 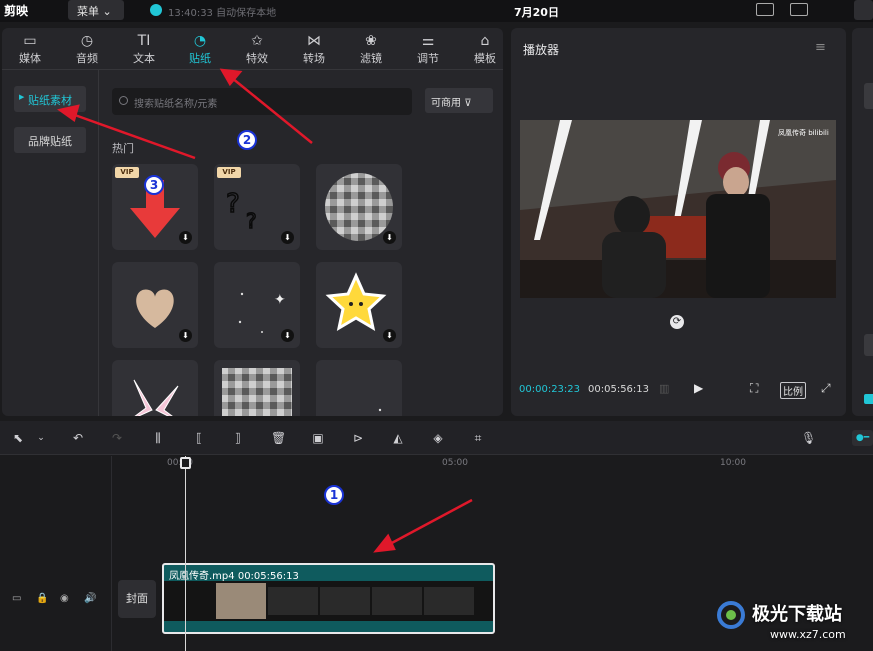 I want to click on watermark-logo, so click(x=731, y=615).